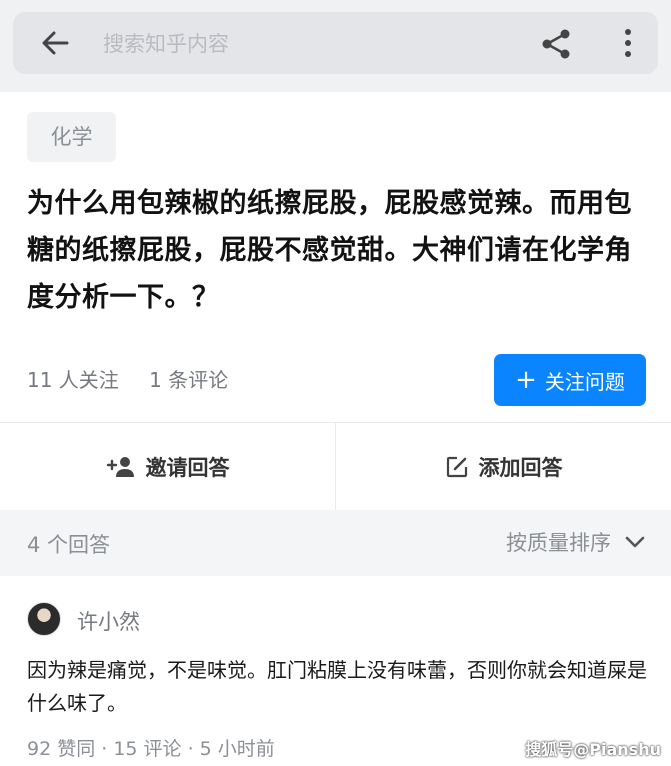 This screenshot has height=766, width=671. I want to click on follow-question-button: + 关注问题, so click(570, 380).